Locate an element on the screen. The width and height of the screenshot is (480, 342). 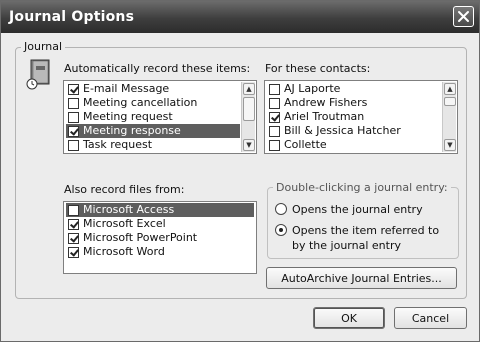
cancel-button: Cancel is located at coordinates (430, 318).